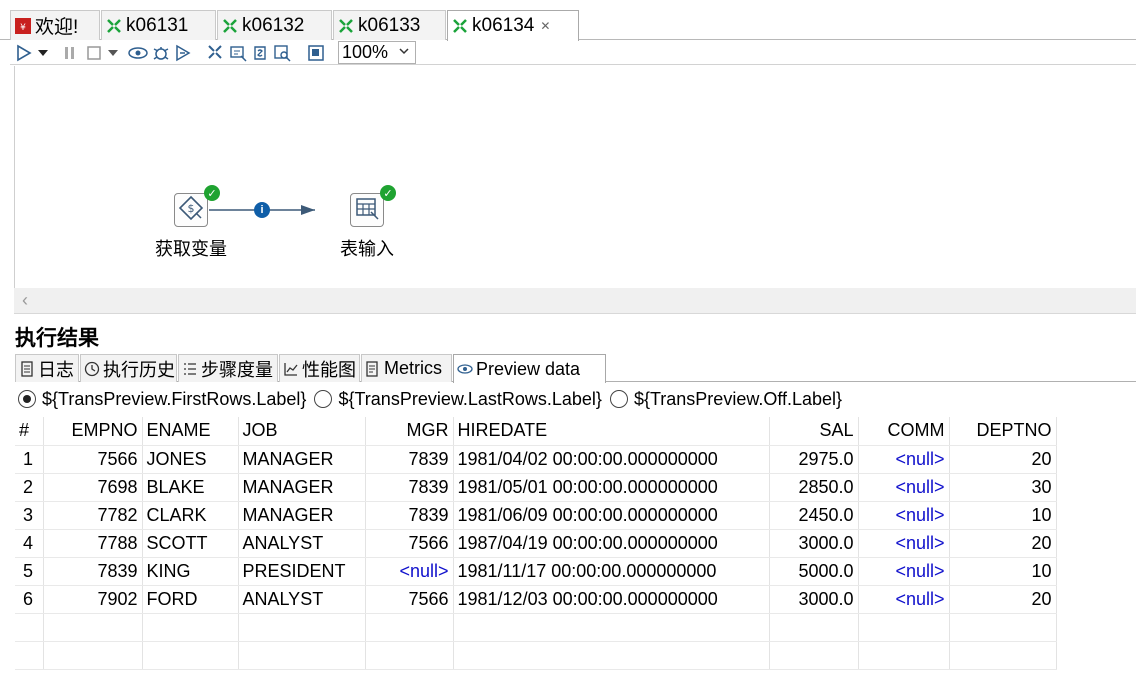 This screenshot has width=1136, height=674. I want to click on tab-step-metrics: 步骤度量, so click(228, 368).